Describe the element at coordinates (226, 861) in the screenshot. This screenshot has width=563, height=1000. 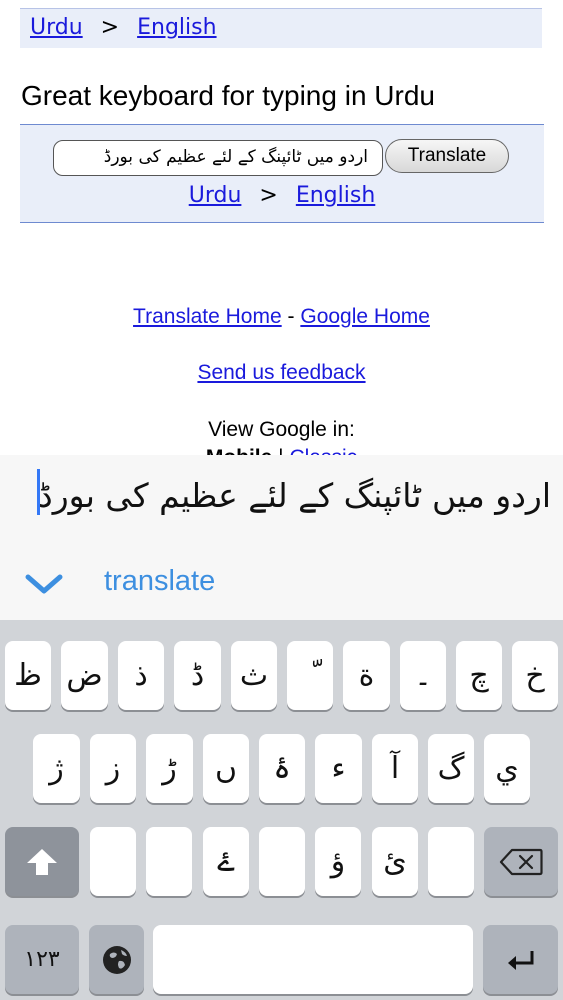
I see `key-20: ۓ` at that location.